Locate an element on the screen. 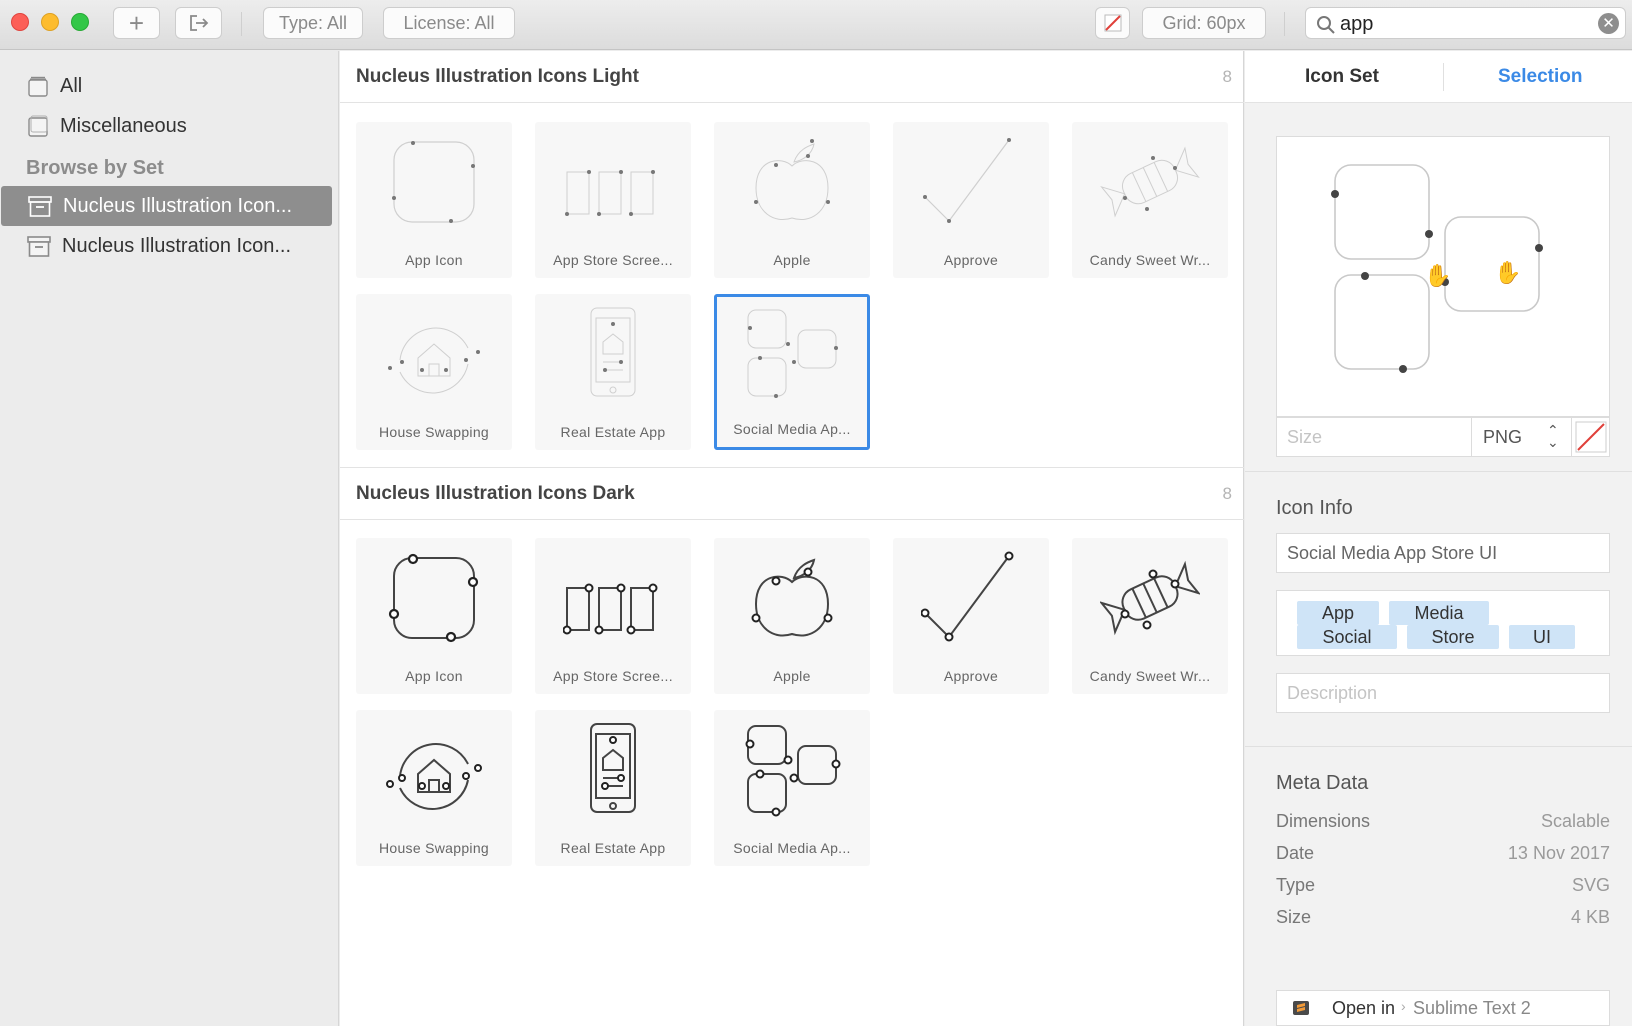  icon-tile-label: House Swapping is located at coordinates (434, 848).